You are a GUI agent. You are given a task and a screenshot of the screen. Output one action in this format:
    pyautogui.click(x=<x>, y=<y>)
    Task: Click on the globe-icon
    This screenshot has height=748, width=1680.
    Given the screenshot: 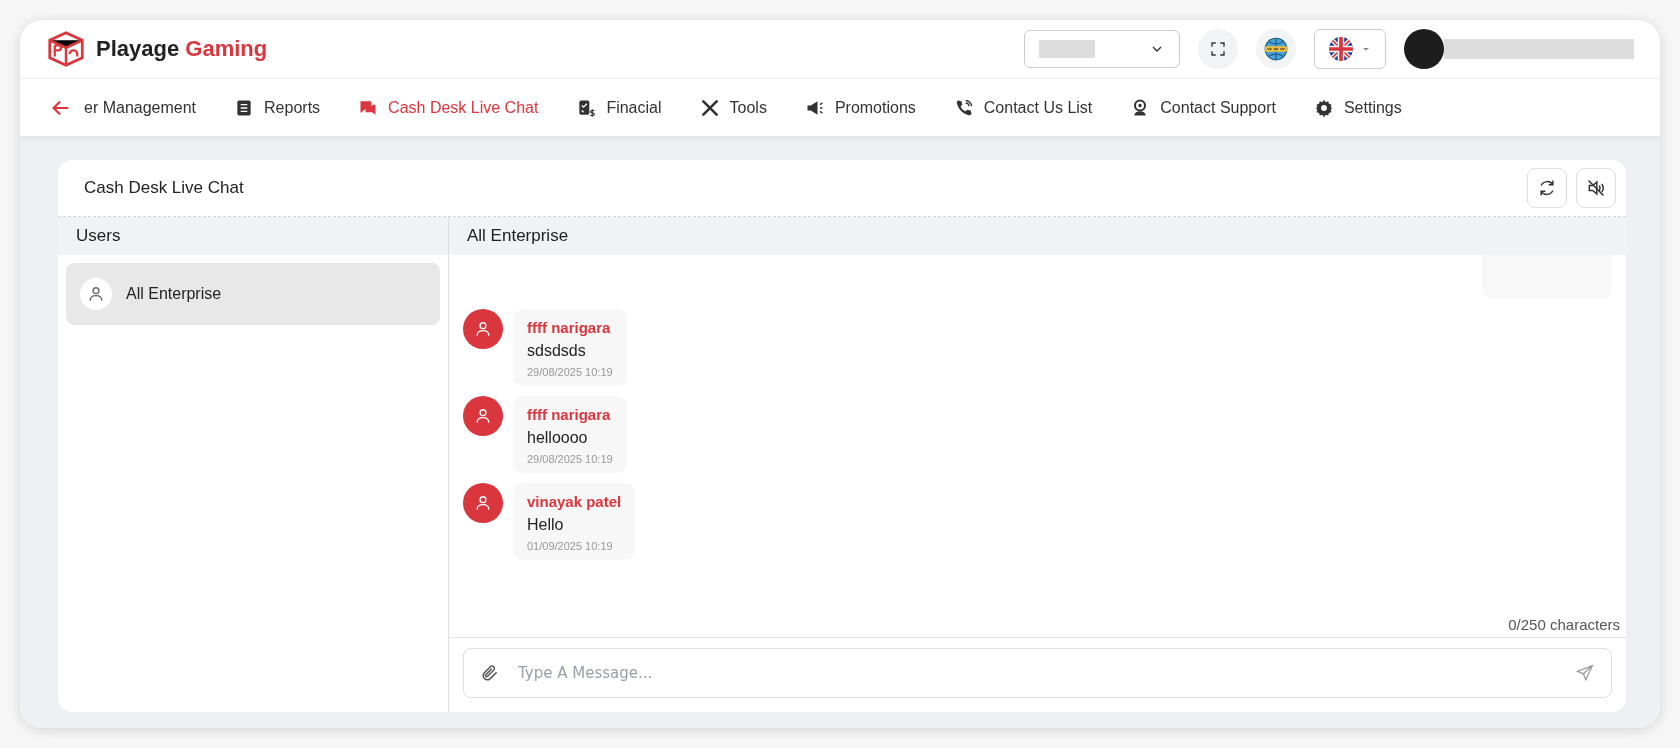 What is the action you would take?
    pyautogui.click(x=1276, y=49)
    